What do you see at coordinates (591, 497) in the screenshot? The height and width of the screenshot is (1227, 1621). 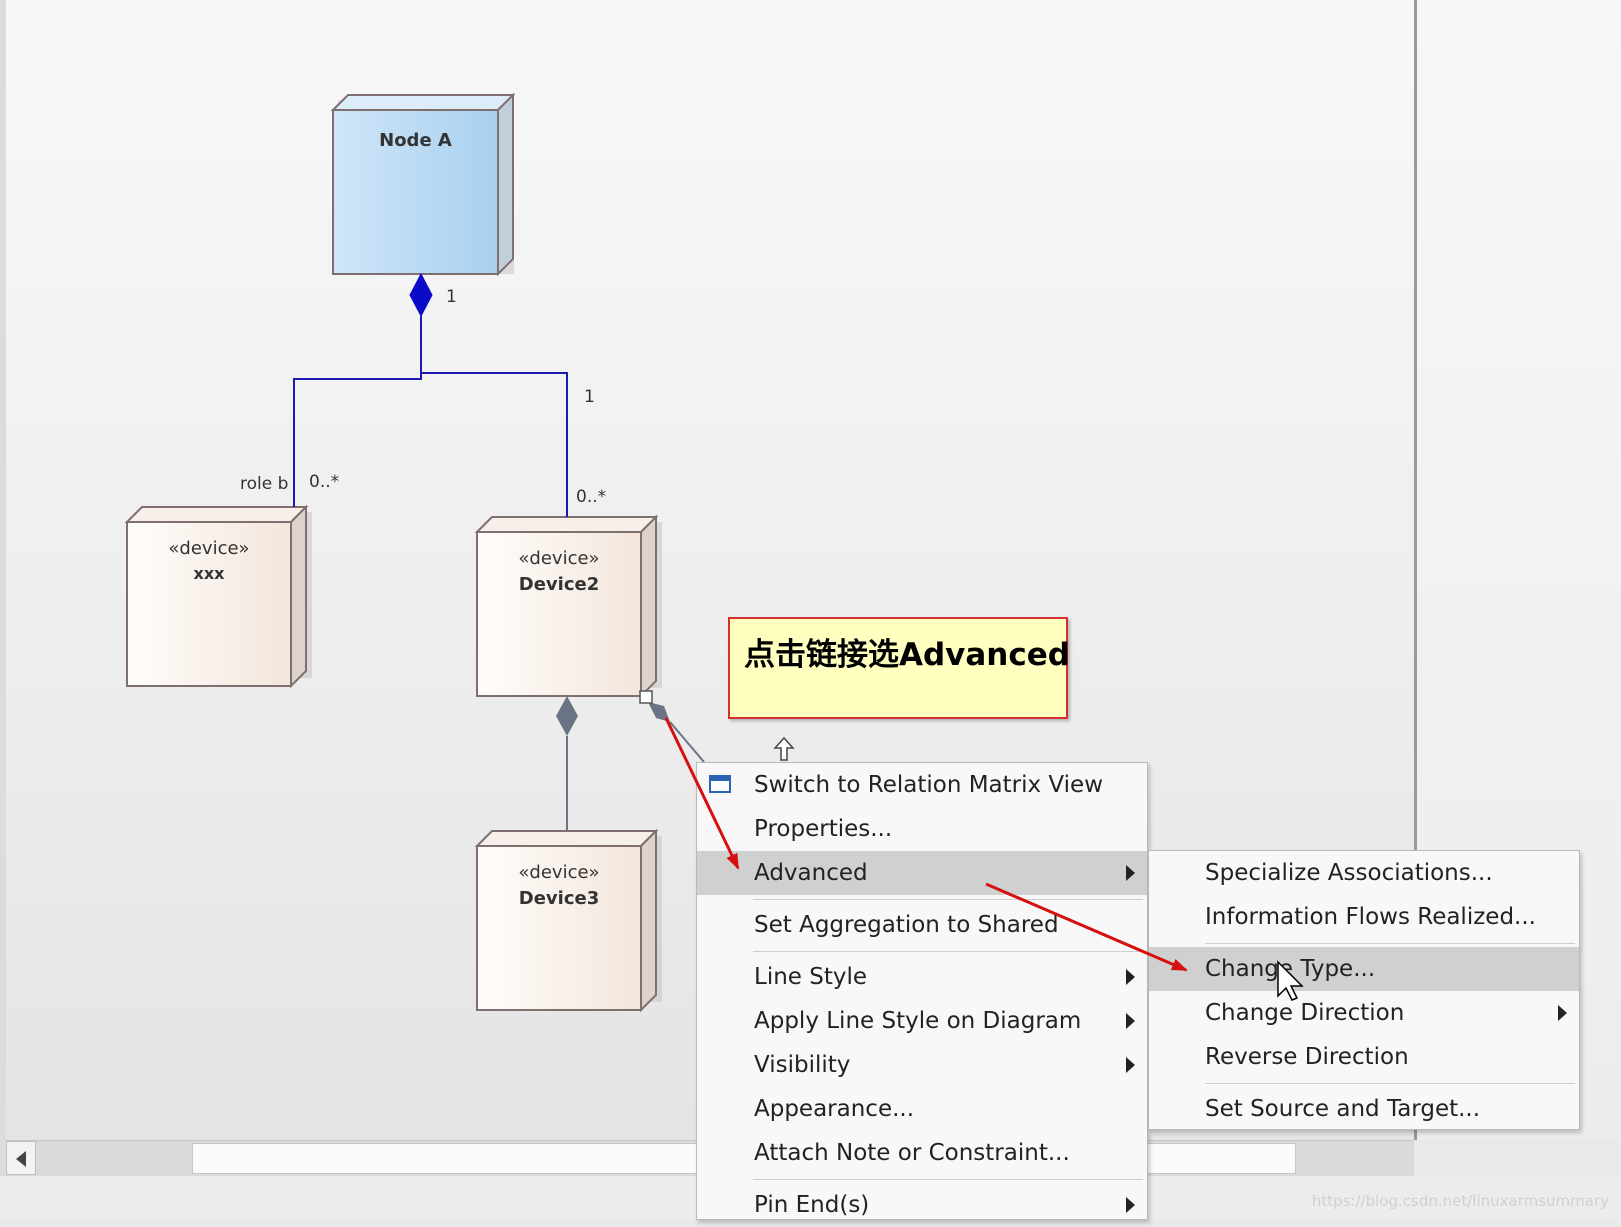 I see `multiplicity-device2: 0..*` at bounding box center [591, 497].